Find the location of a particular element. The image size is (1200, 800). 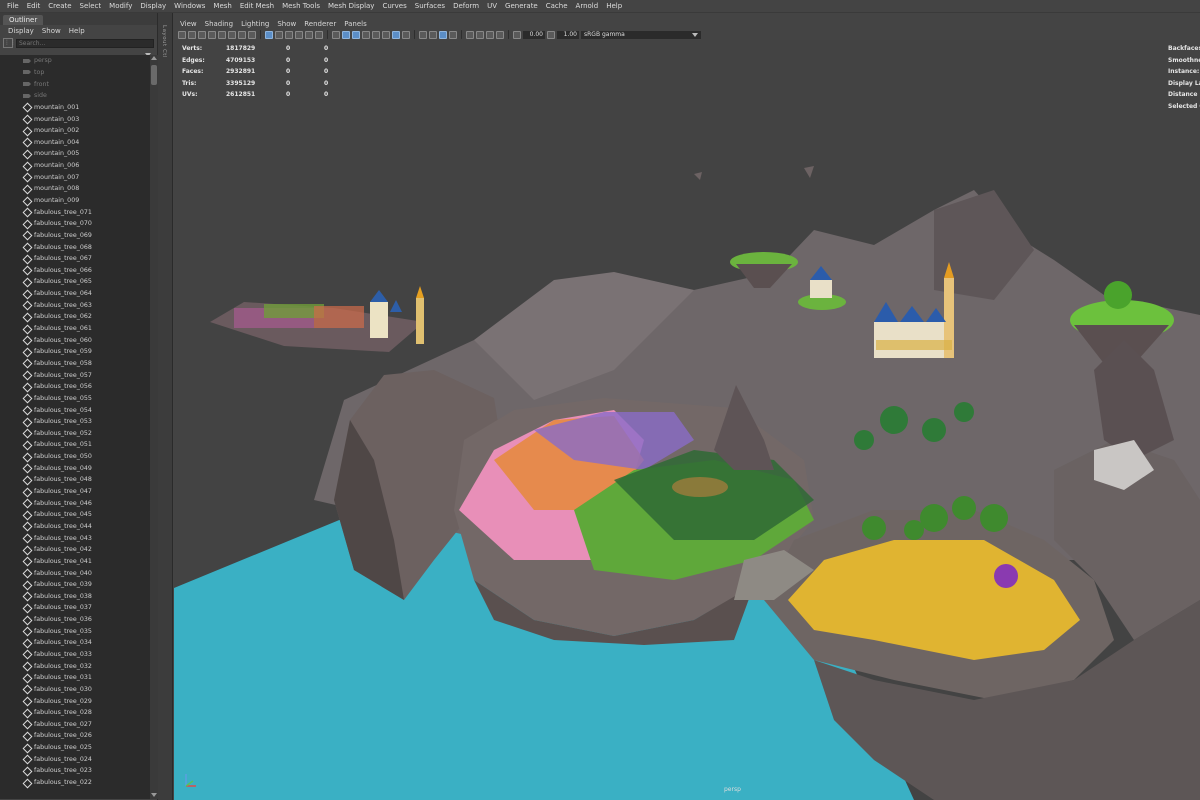

outliner-item: fabulous_tree_042 is located at coordinates (75, 550).